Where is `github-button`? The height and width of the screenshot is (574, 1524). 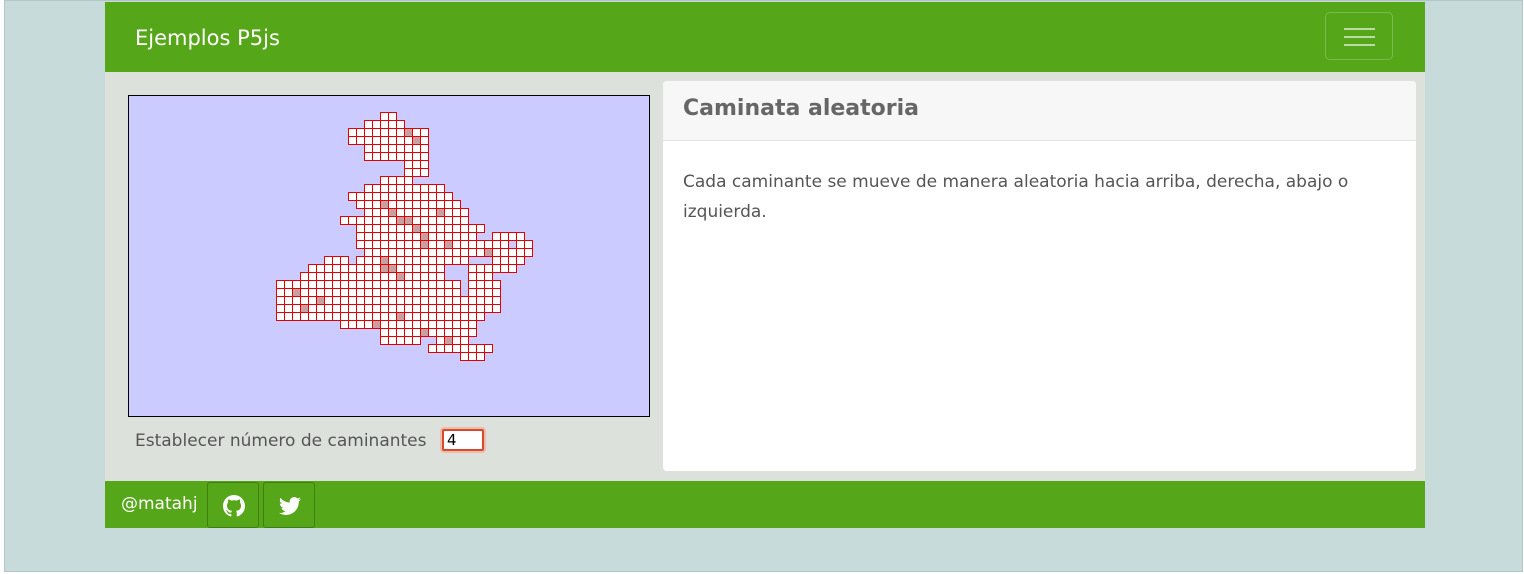 github-button is located at coordinates (233, 505).